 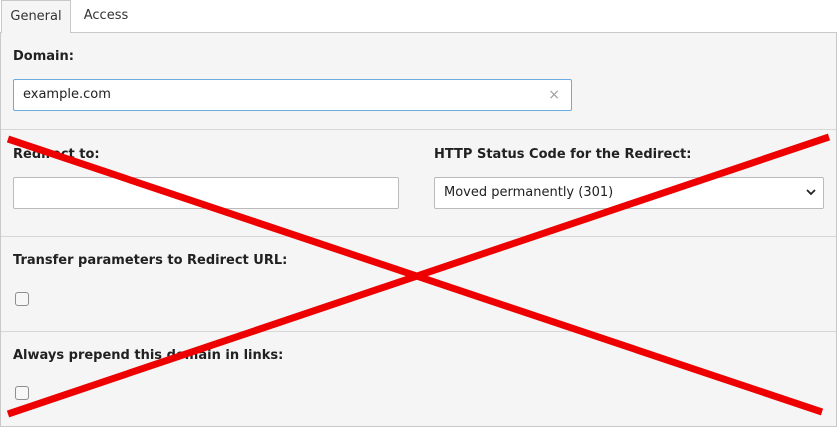 I want to click on transfer-params-label: Transfer parameters to Redirect URL:, so click(x=150, y=260).